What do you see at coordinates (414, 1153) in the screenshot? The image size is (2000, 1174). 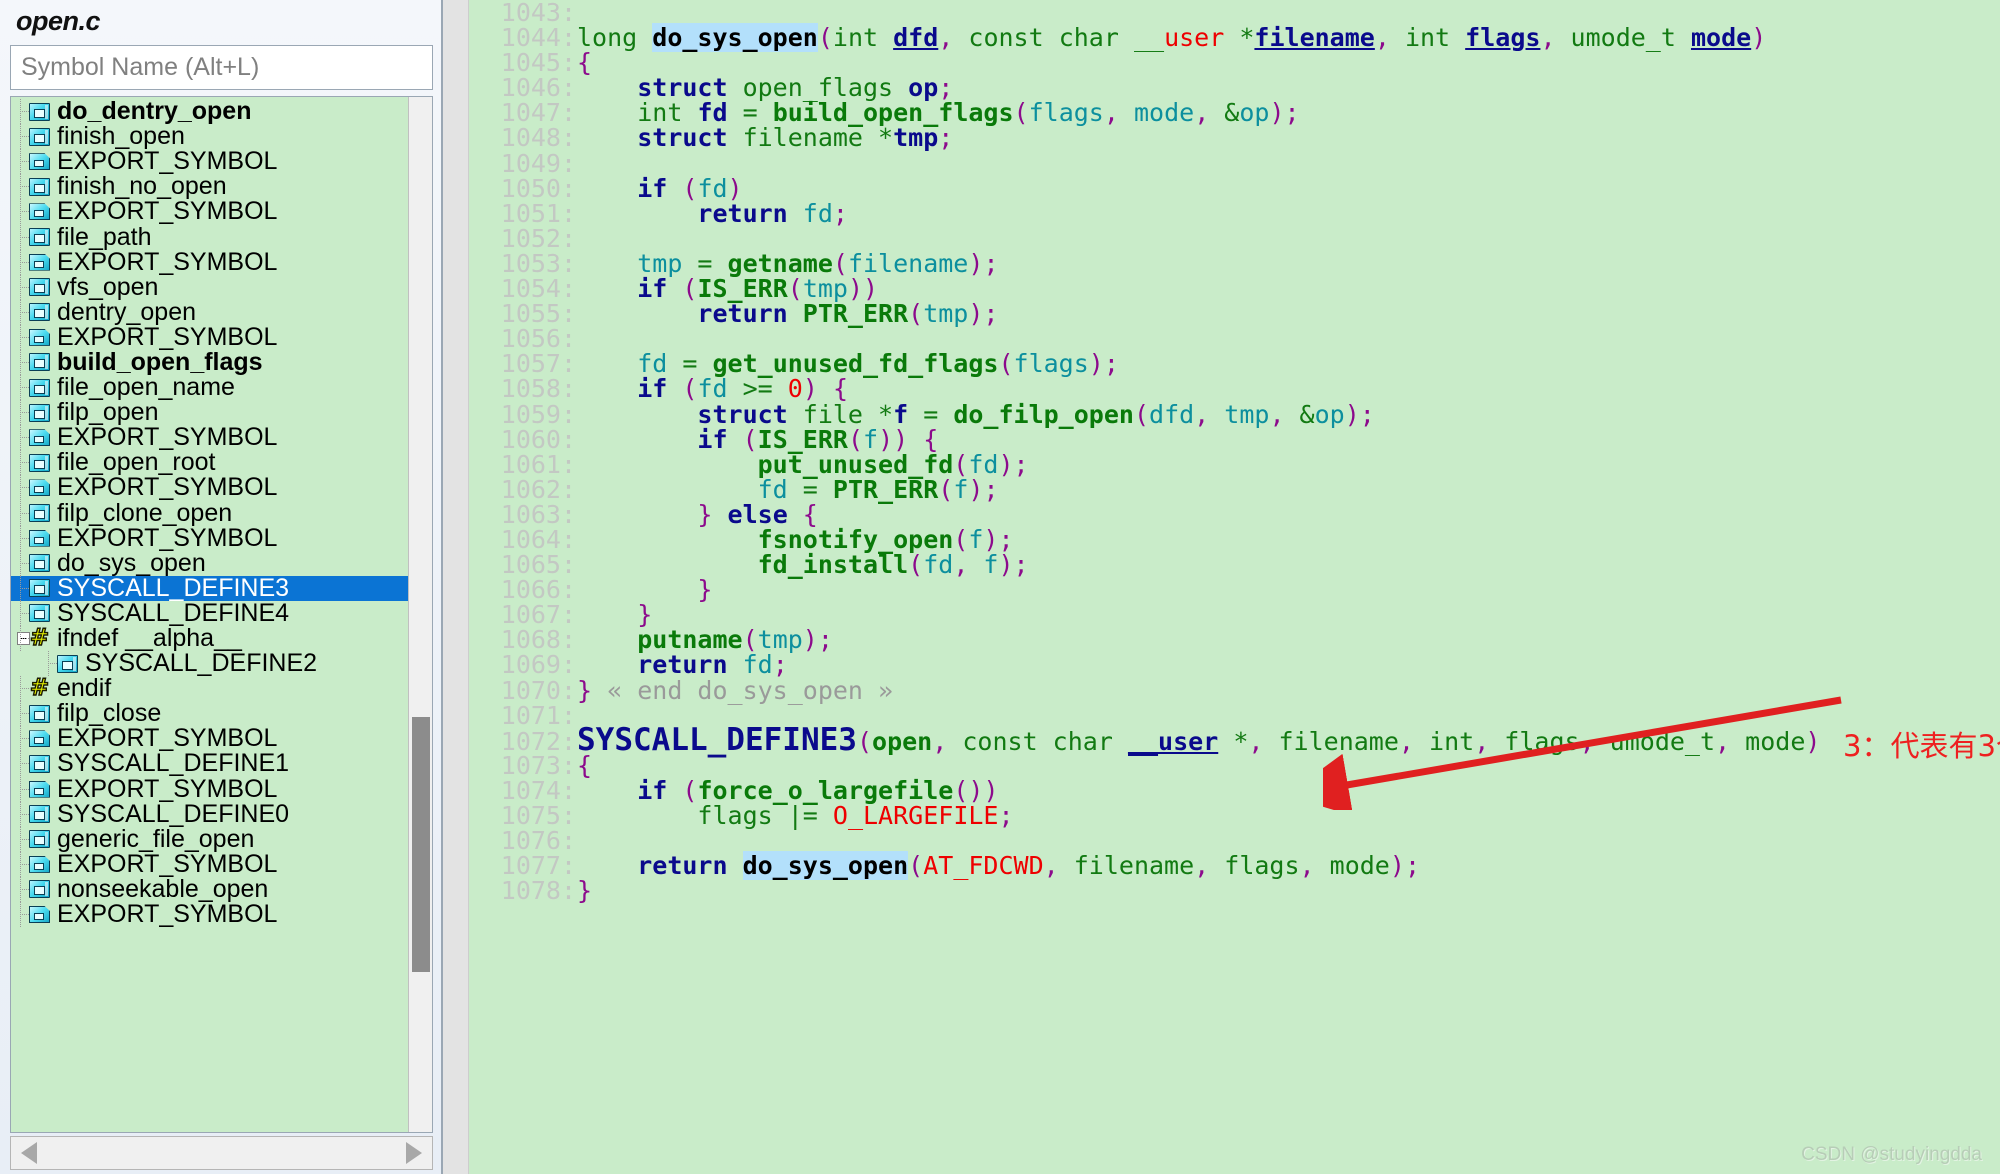 I see `scroll-right-arrow-icon` at bounding box center [414, 1153].